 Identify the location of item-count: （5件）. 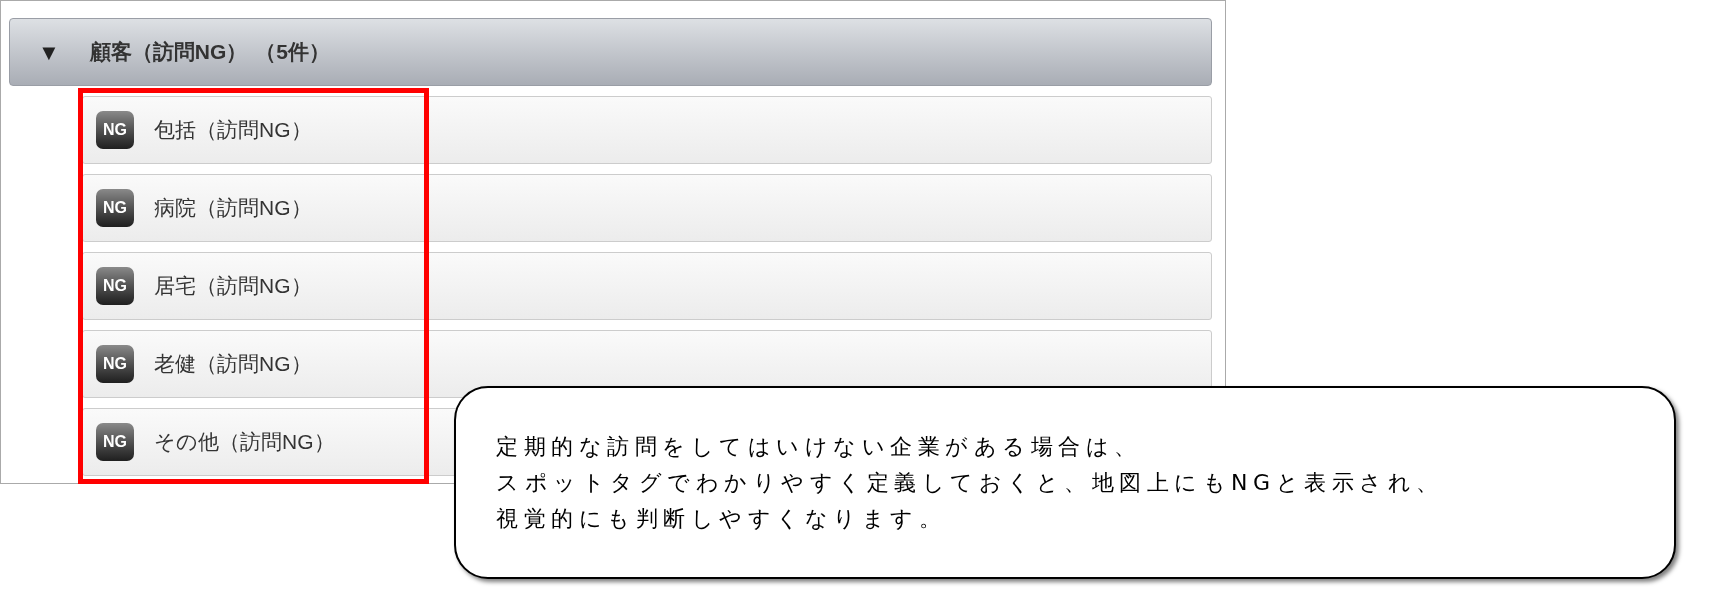
(292, 52).